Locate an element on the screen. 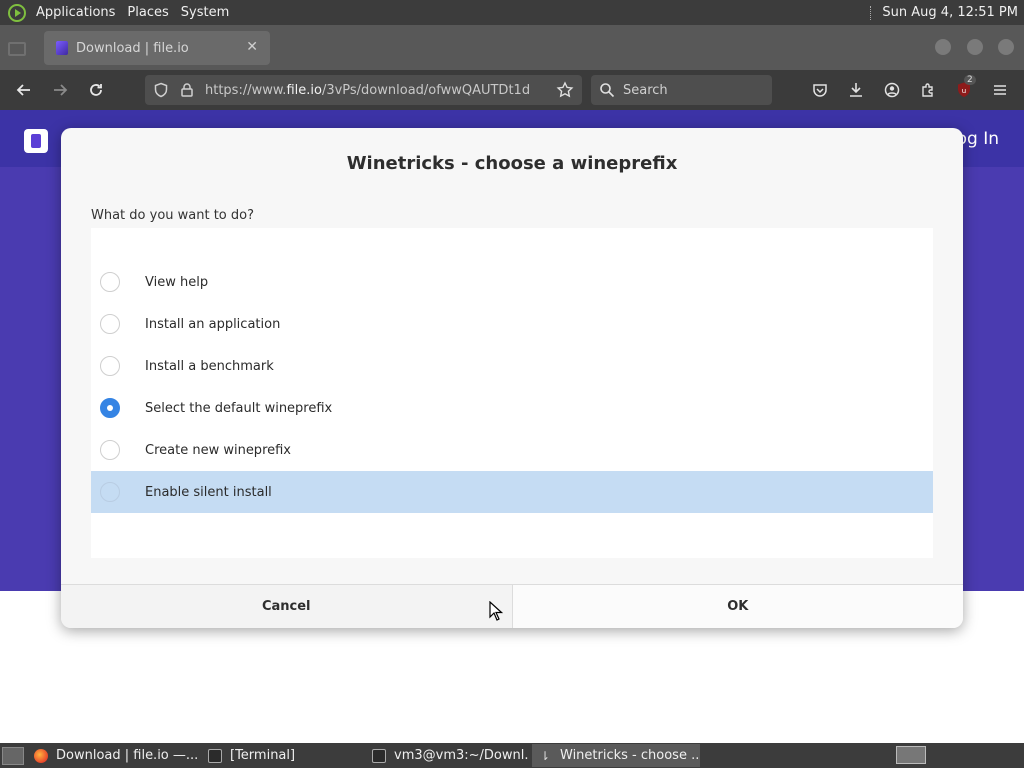 The image size is (1024, 768). option-label: Select the default wineprefix is located at coordinates (239, 408).